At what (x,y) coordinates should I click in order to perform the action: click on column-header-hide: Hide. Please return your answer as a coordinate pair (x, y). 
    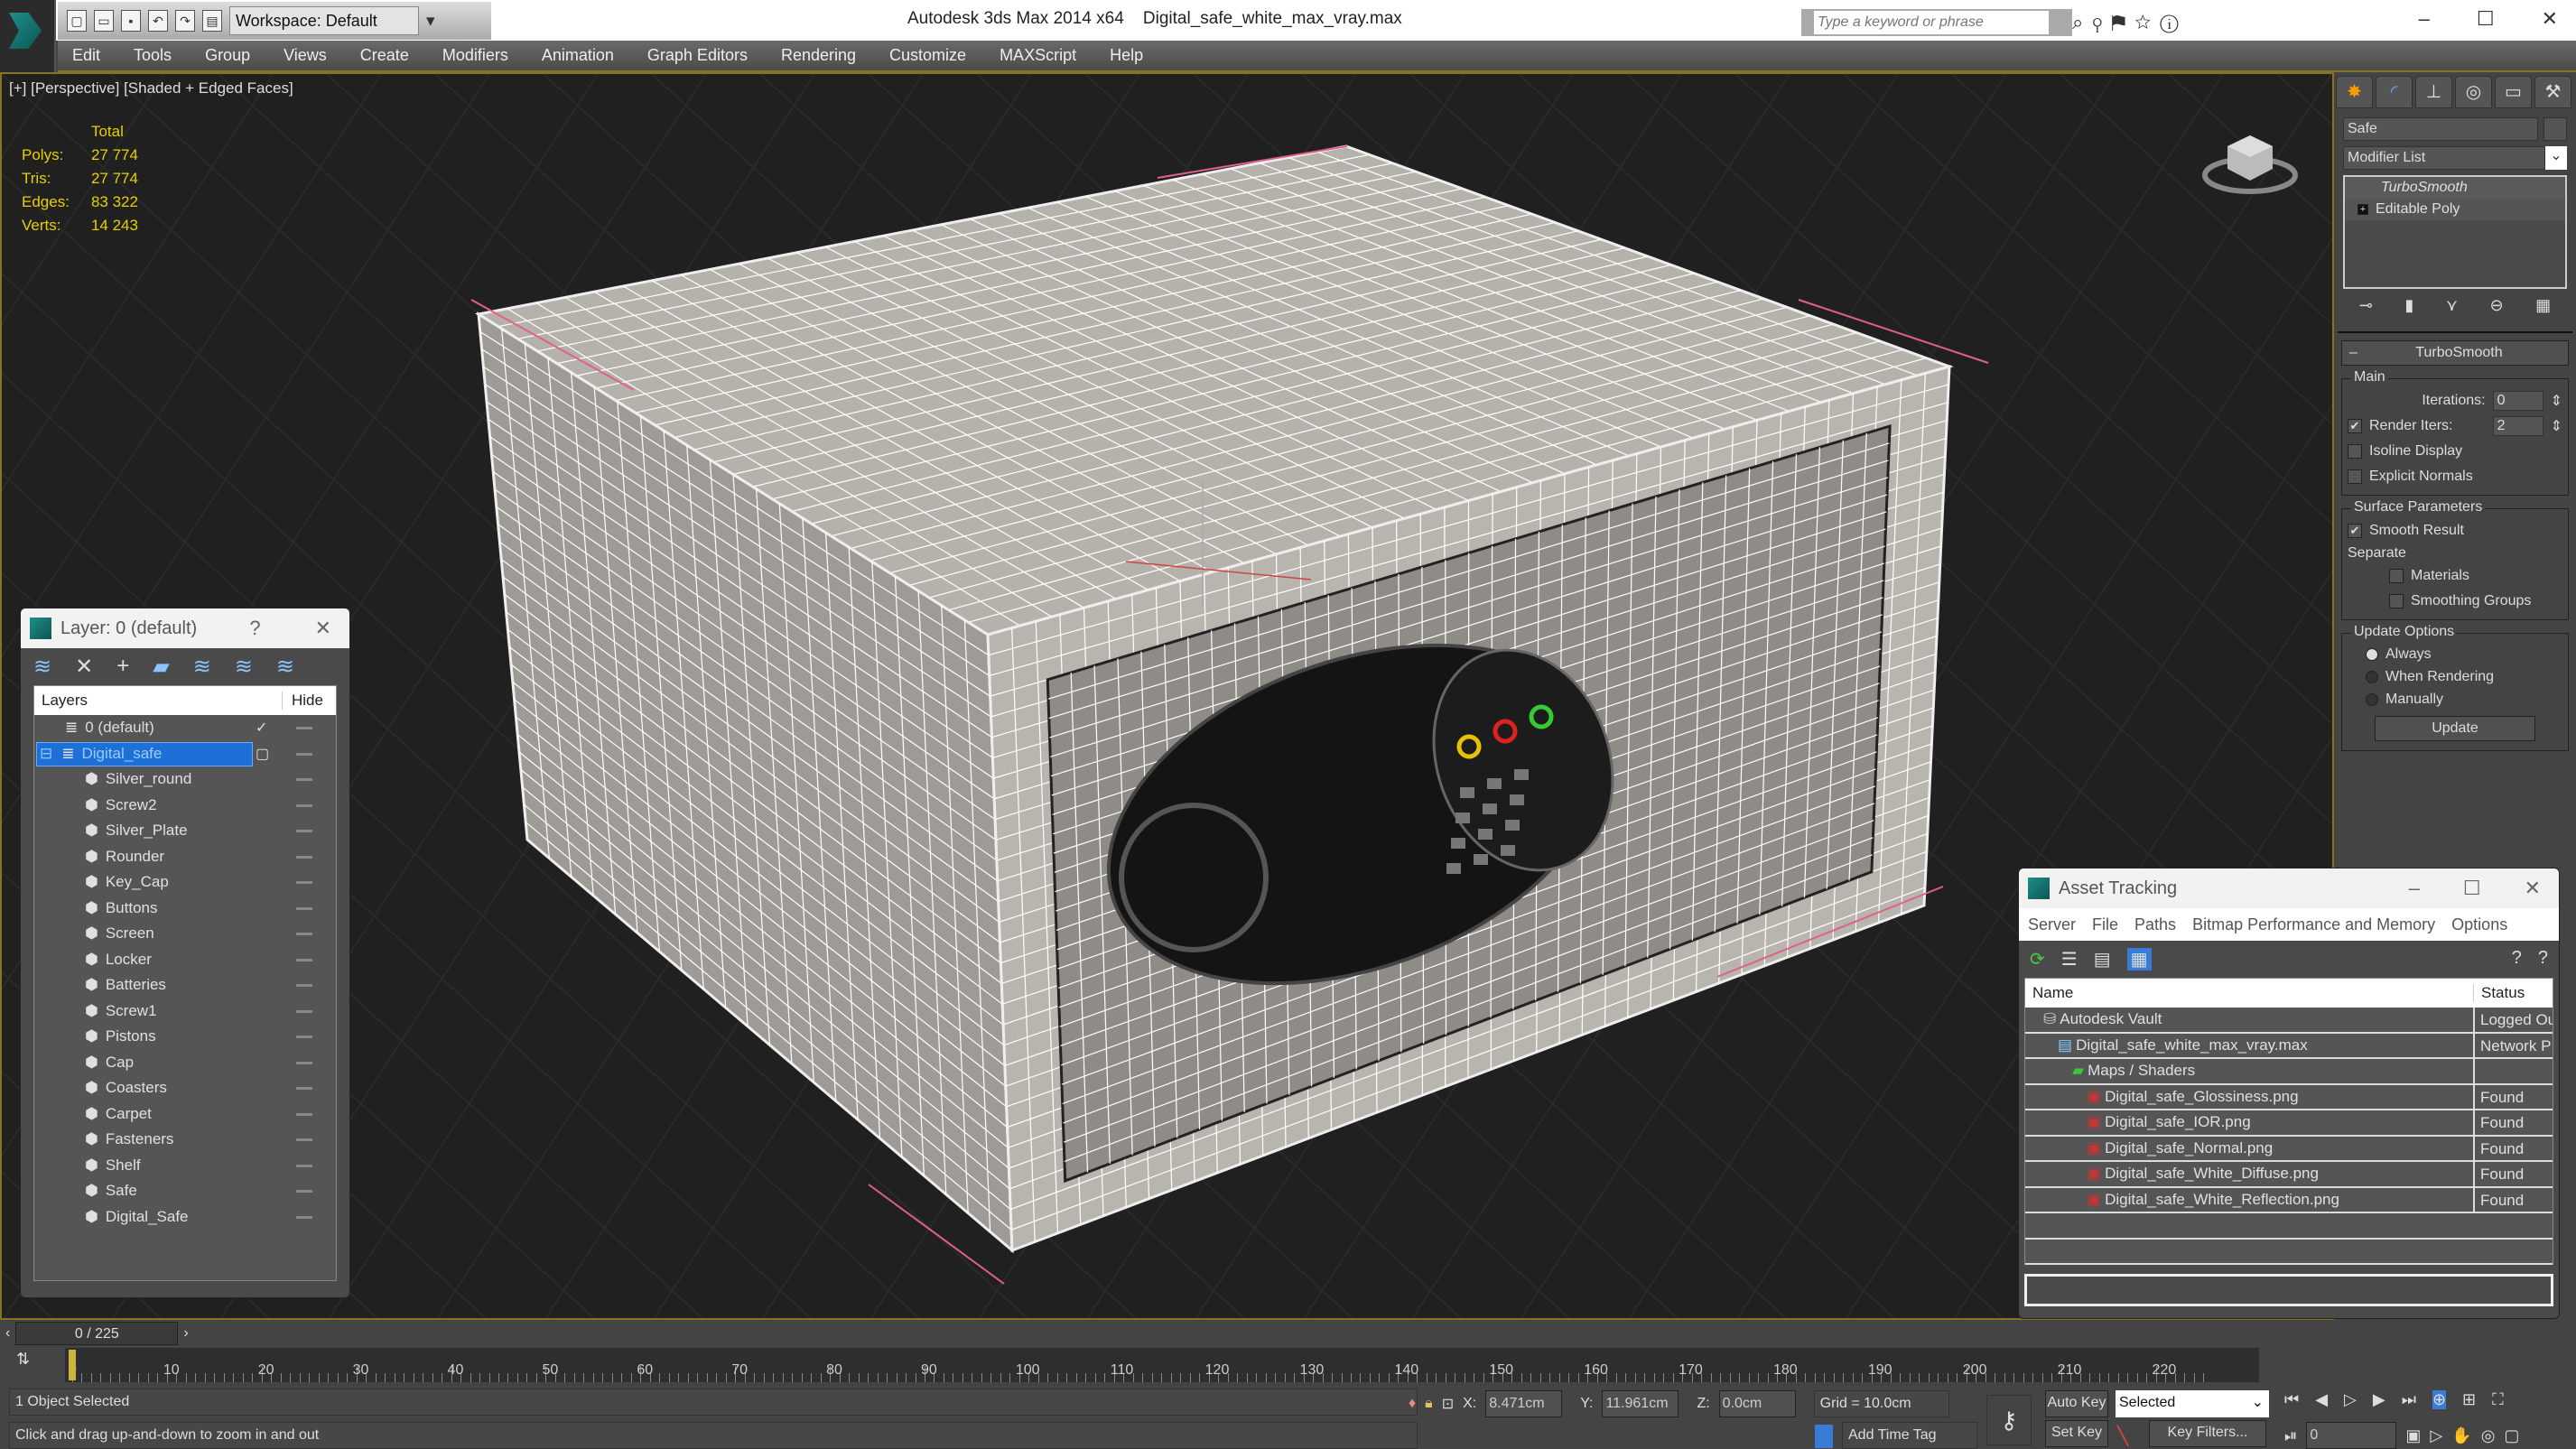
    Looking at the image, I should click on (309, 701).